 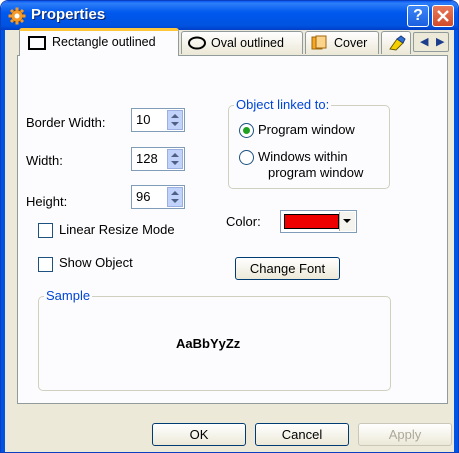 I want to click on change-font-button: Change Font, so click(x=287, y=268).